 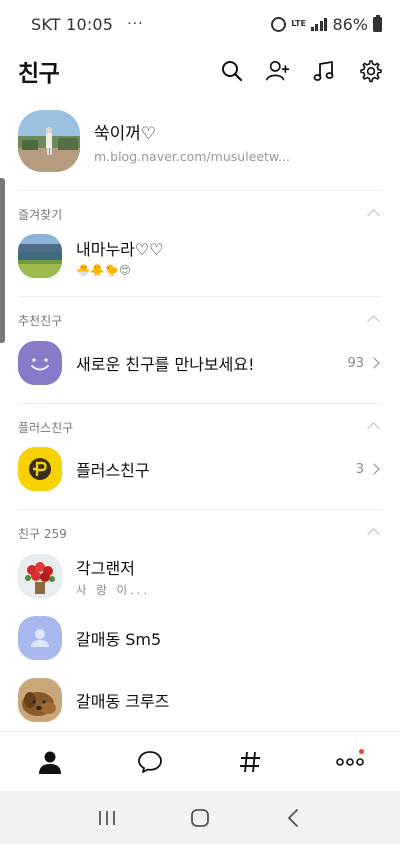 I want to click on status-bar: SKT 10:05 ··· LTE 86%, so click(x=200, y=24).